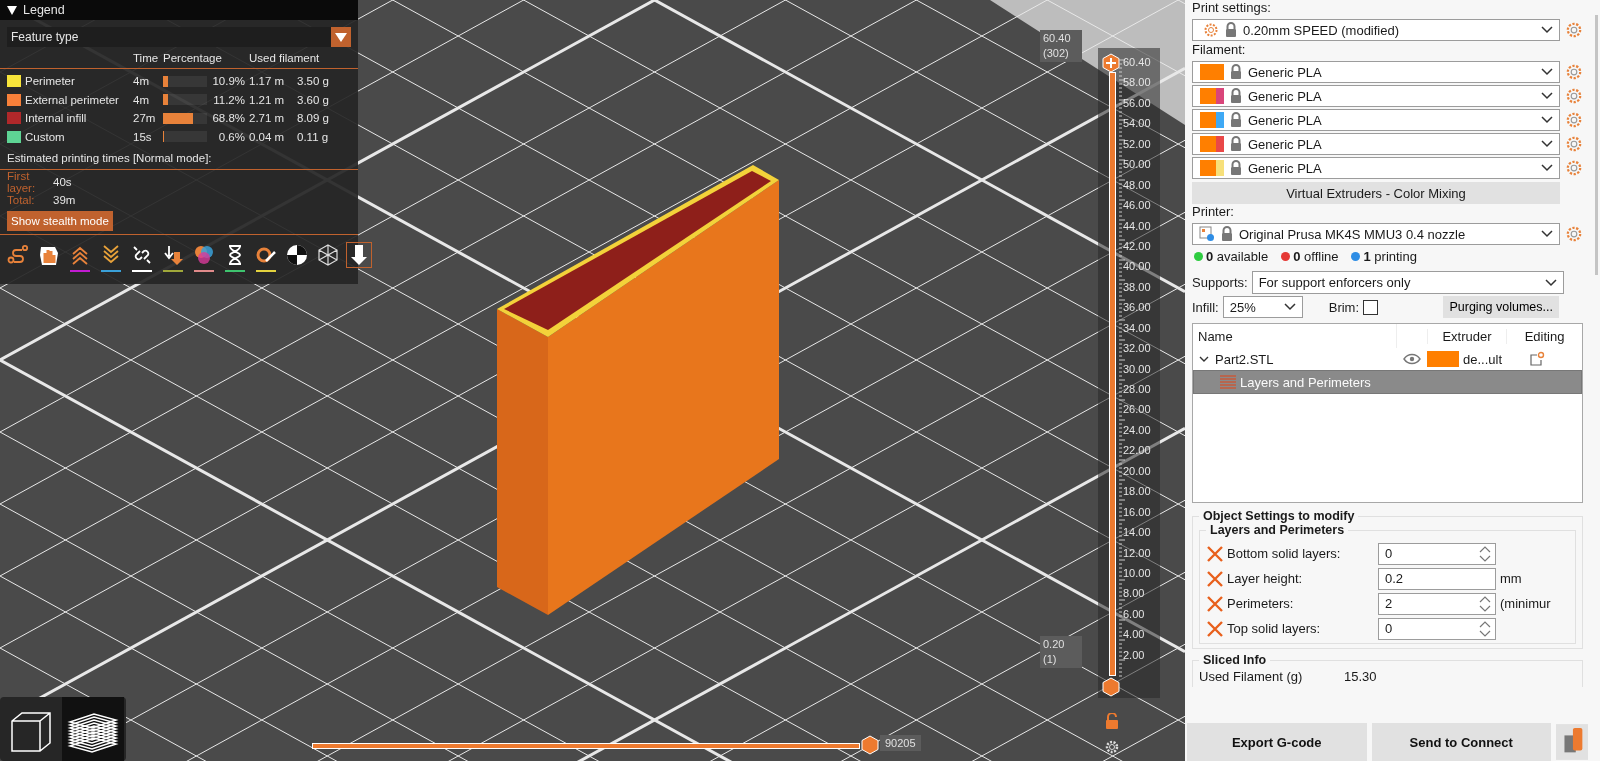  I want to click on option-label: Layer height:, so click(1265, 578).